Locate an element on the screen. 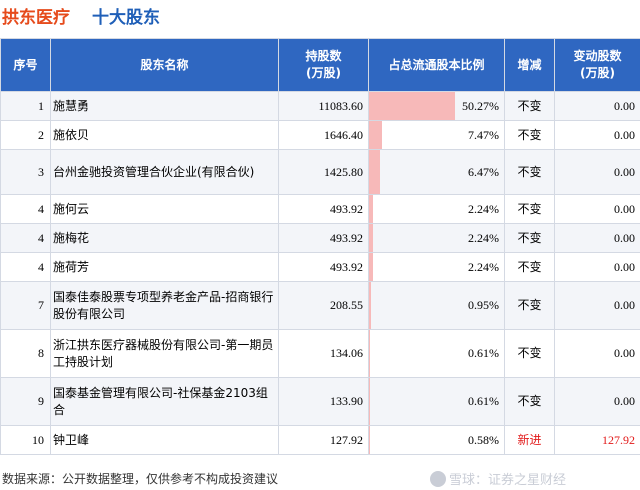 This screenshot has height=490, width=640. table-row: 4 施梅花 493.92 2.24% 不变 0.00 is located at coordinates (320, 238).